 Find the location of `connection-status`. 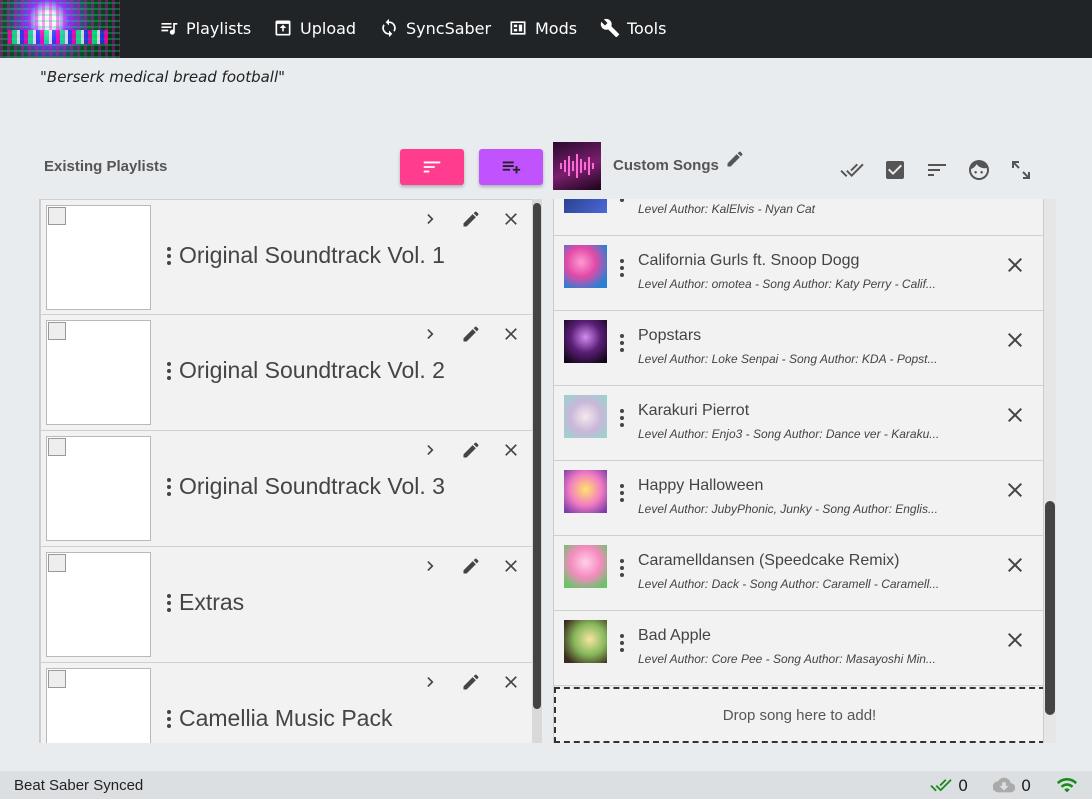

connection-status is located at coordinates (1067, 785).